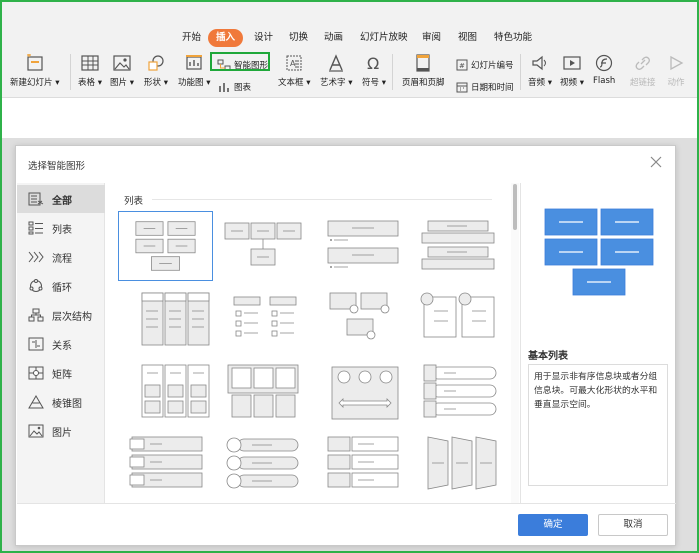  Describe the element at coordinates (604, 63) in the screenshot. I see `flash-icon` at that location.